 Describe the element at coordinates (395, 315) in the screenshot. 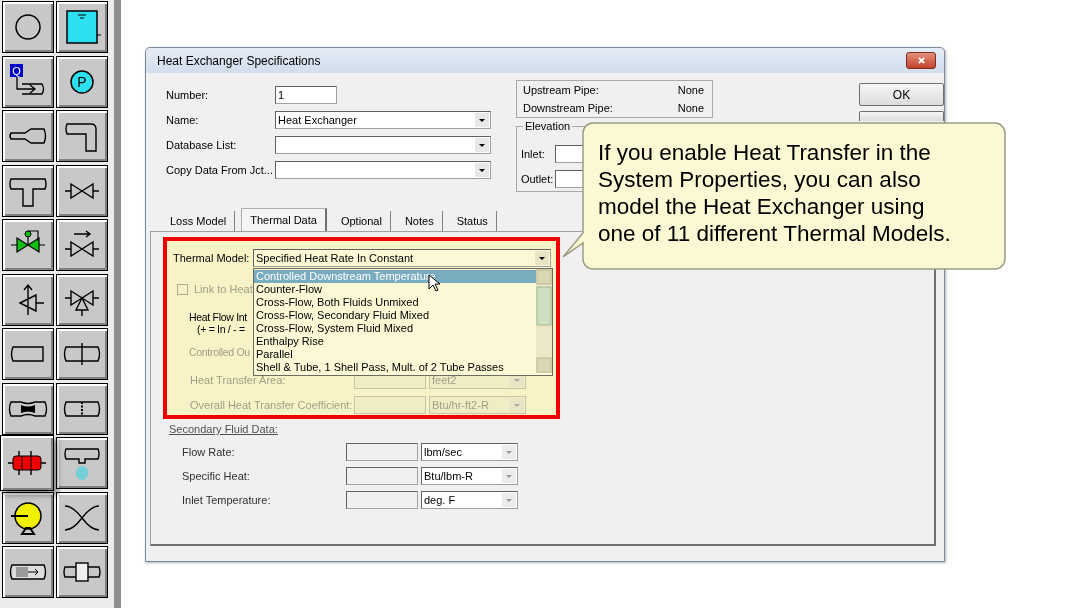

I see `list-option: Cross-Flow, Secondary Fluid Mixed` at that location.